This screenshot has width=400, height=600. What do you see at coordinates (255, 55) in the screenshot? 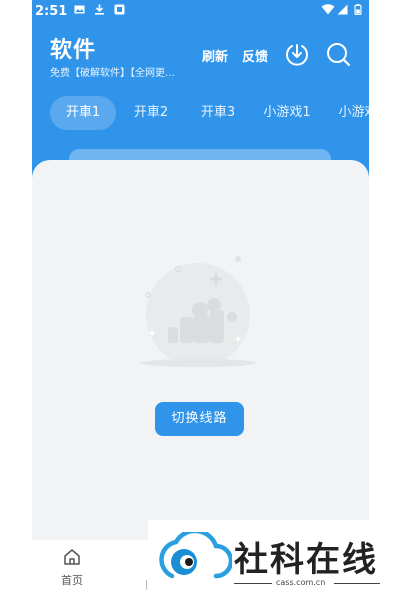
I see `feedback-button: 反馈` at bounding box center [255, 55].